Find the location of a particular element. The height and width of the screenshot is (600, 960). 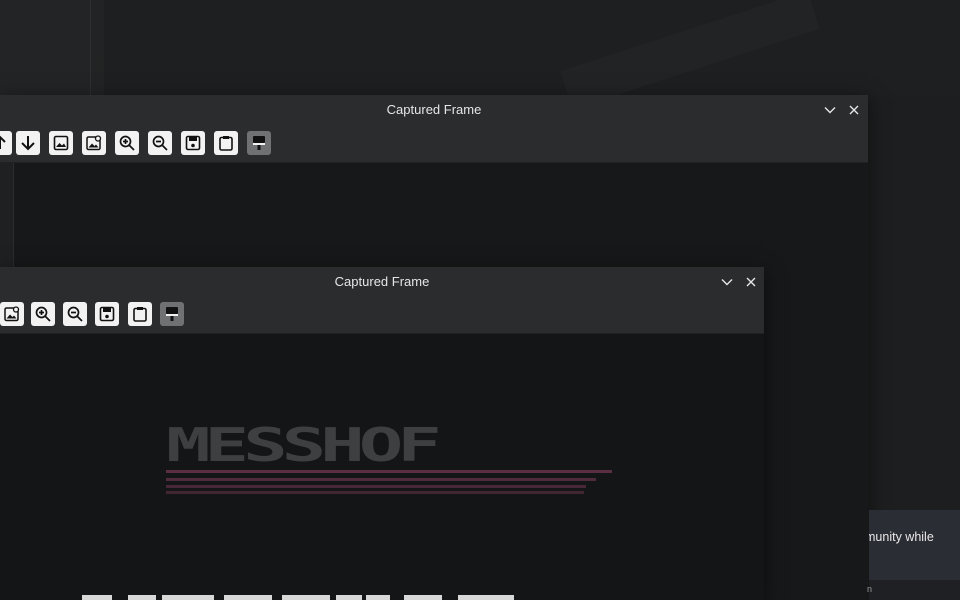

background-window-left is located at coordinates (45, 47).